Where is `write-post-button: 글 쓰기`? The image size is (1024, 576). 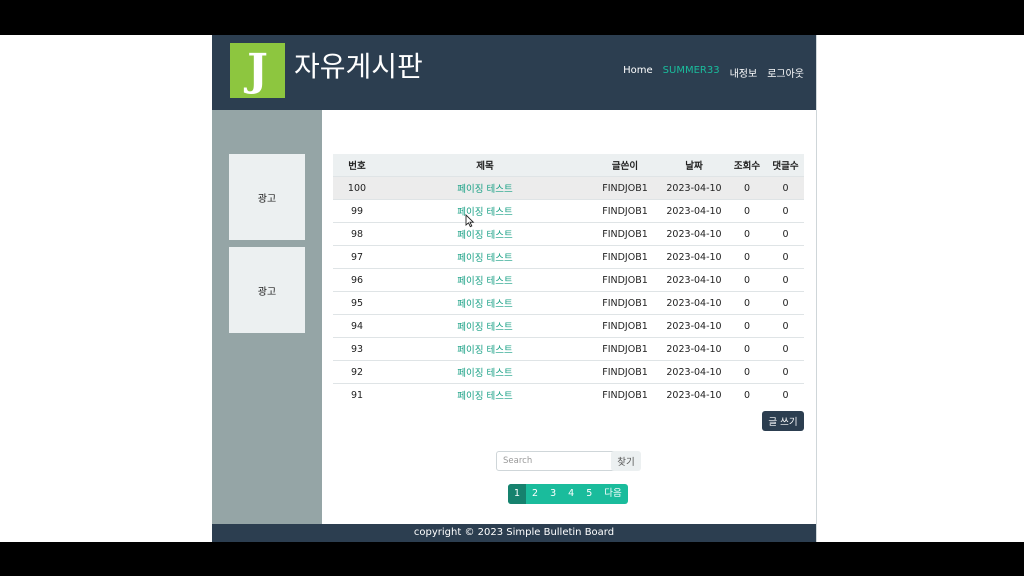
write-post-button: 글 쓰기 is located at coordinates (783, 421).